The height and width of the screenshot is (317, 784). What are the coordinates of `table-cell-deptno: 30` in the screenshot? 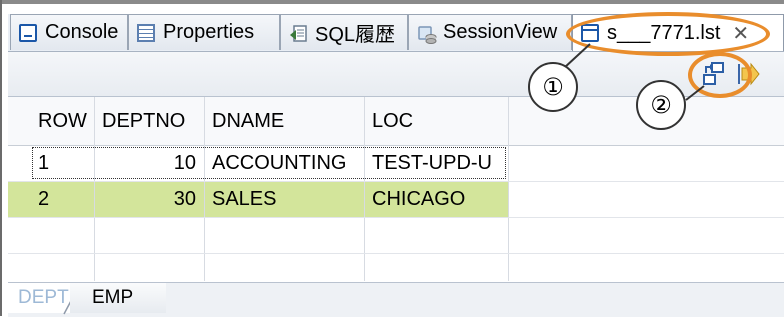 It's located at (149, 199).